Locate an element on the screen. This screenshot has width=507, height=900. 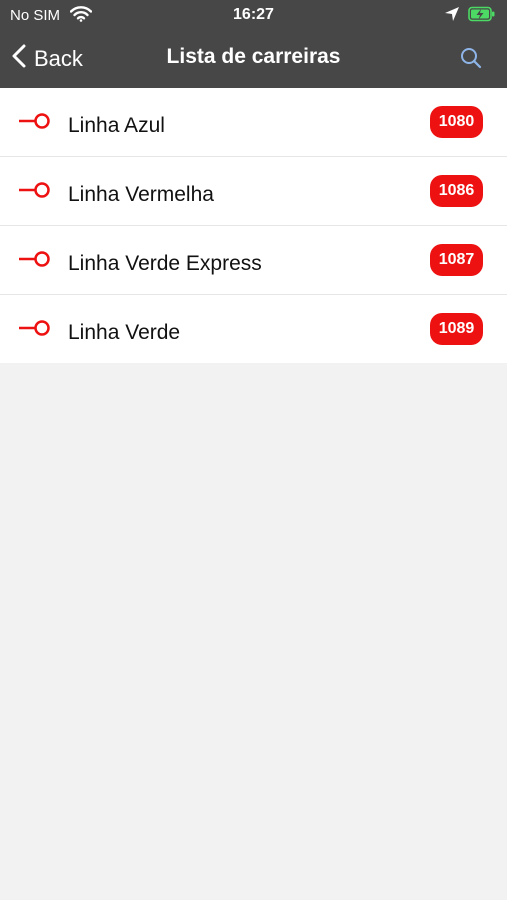
route-name: Linha Vermelha is located at coordinates (141, 194).